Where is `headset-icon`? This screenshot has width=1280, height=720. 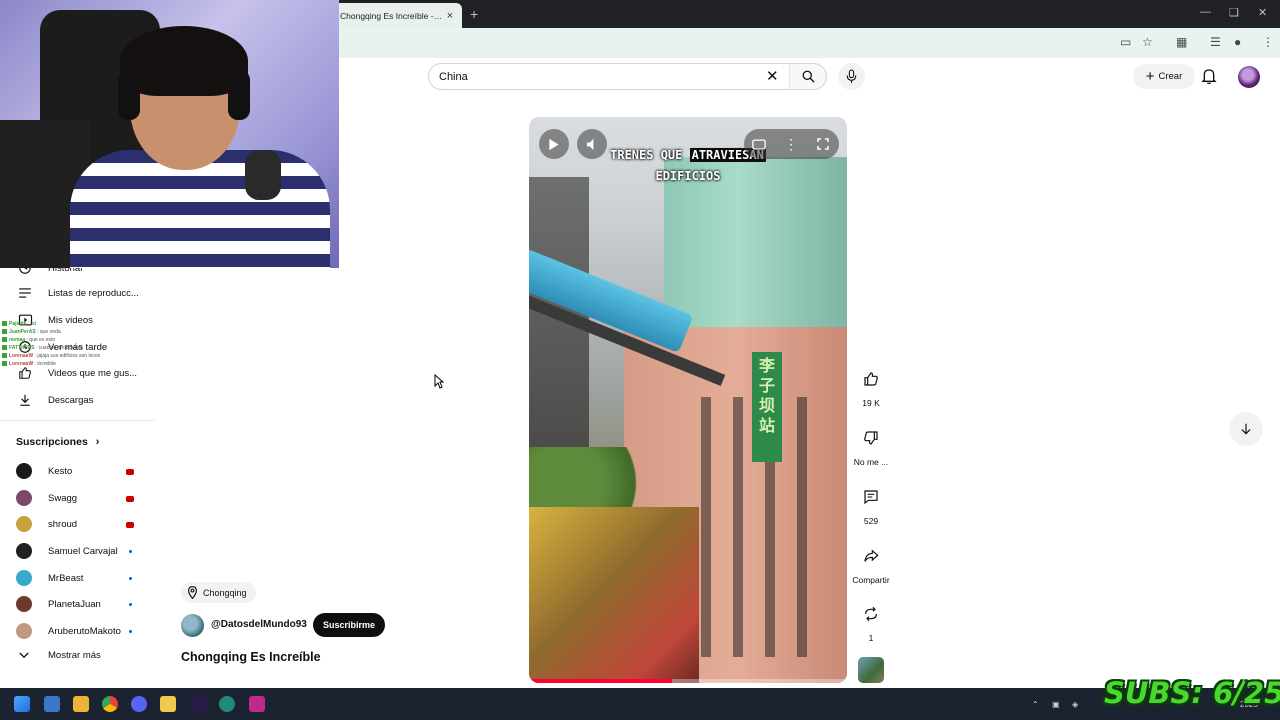
headset-icon is located at coordinates (129, 95).